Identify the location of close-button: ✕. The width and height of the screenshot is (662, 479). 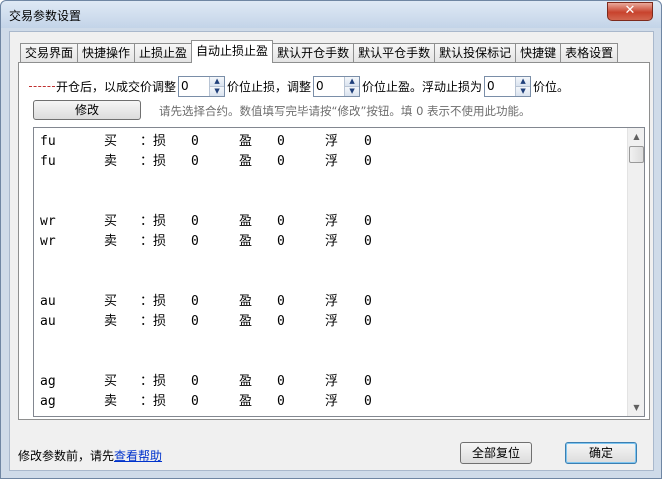
(630, 11).